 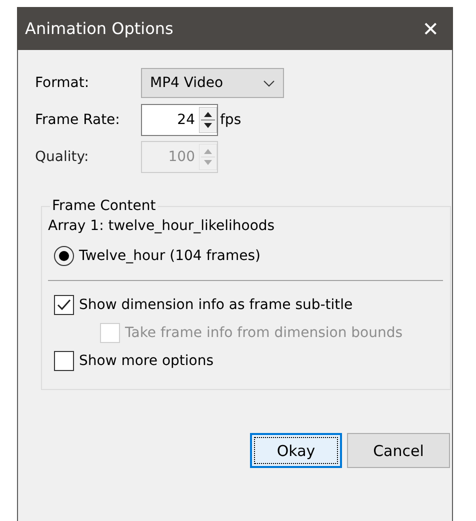 What do you see at coordinates (78, 120) in the screenshot?
I see `field-label: Frame Rate:` at bounding box center [78, 120].